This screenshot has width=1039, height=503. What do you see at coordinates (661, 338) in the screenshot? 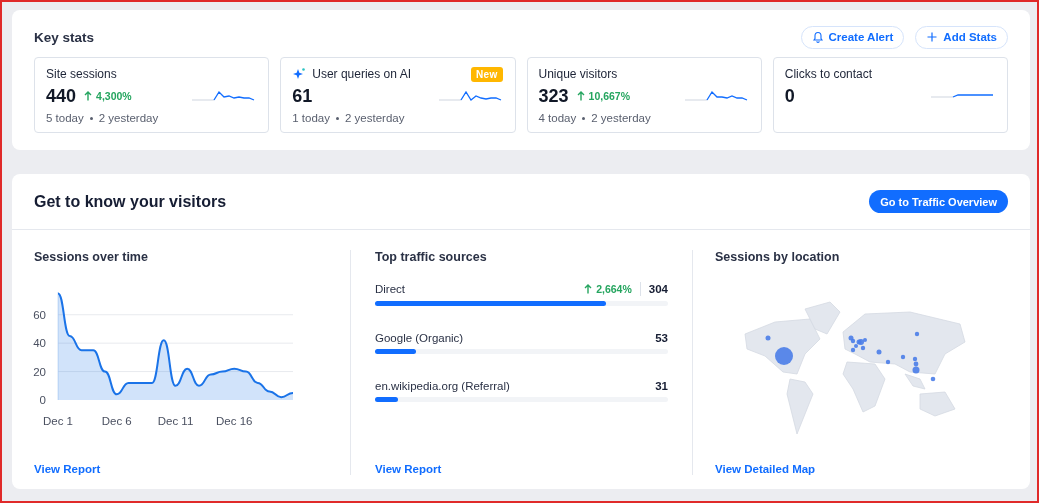
I see `source-count: 53` at bounding box center [661, 338].